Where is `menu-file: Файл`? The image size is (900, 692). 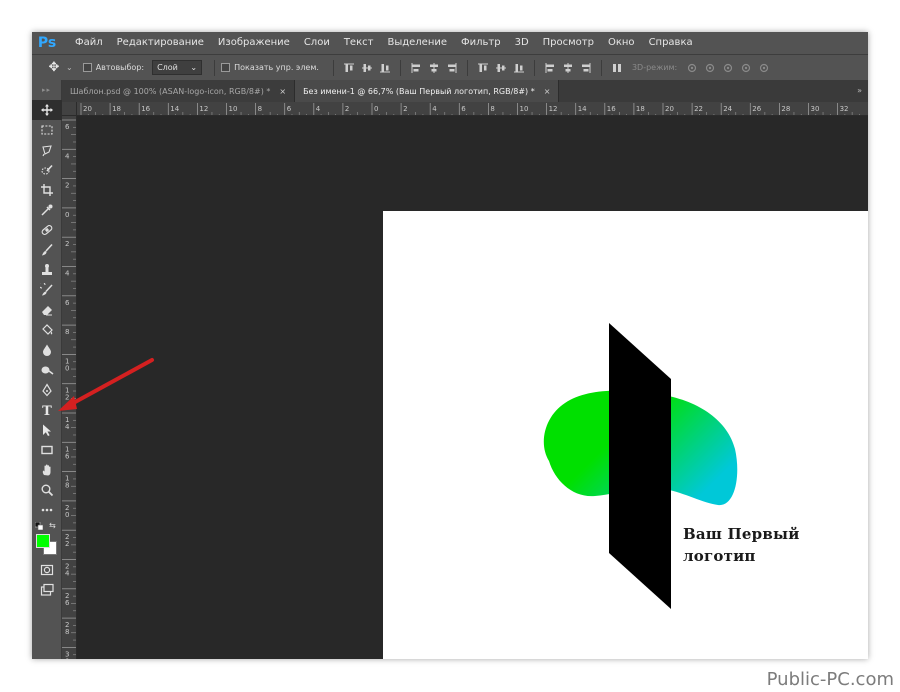
menu-file: Файл is located at coordinates (89, 43).